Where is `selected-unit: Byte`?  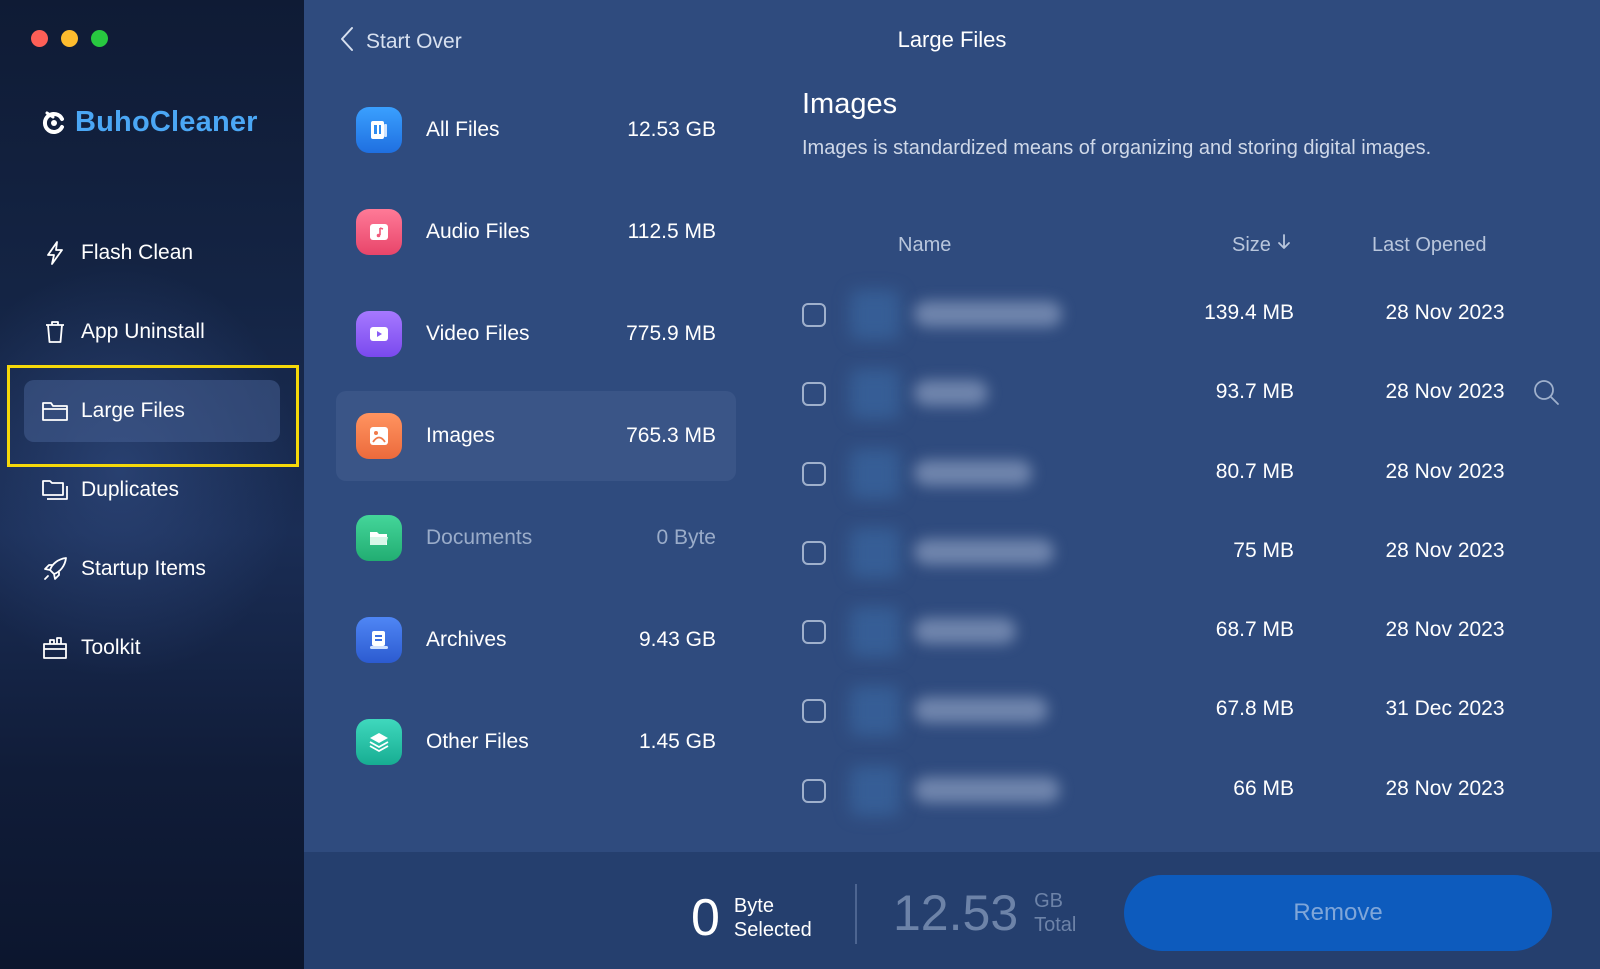
selected-unit: Byte is located at coordinates (753, 906).